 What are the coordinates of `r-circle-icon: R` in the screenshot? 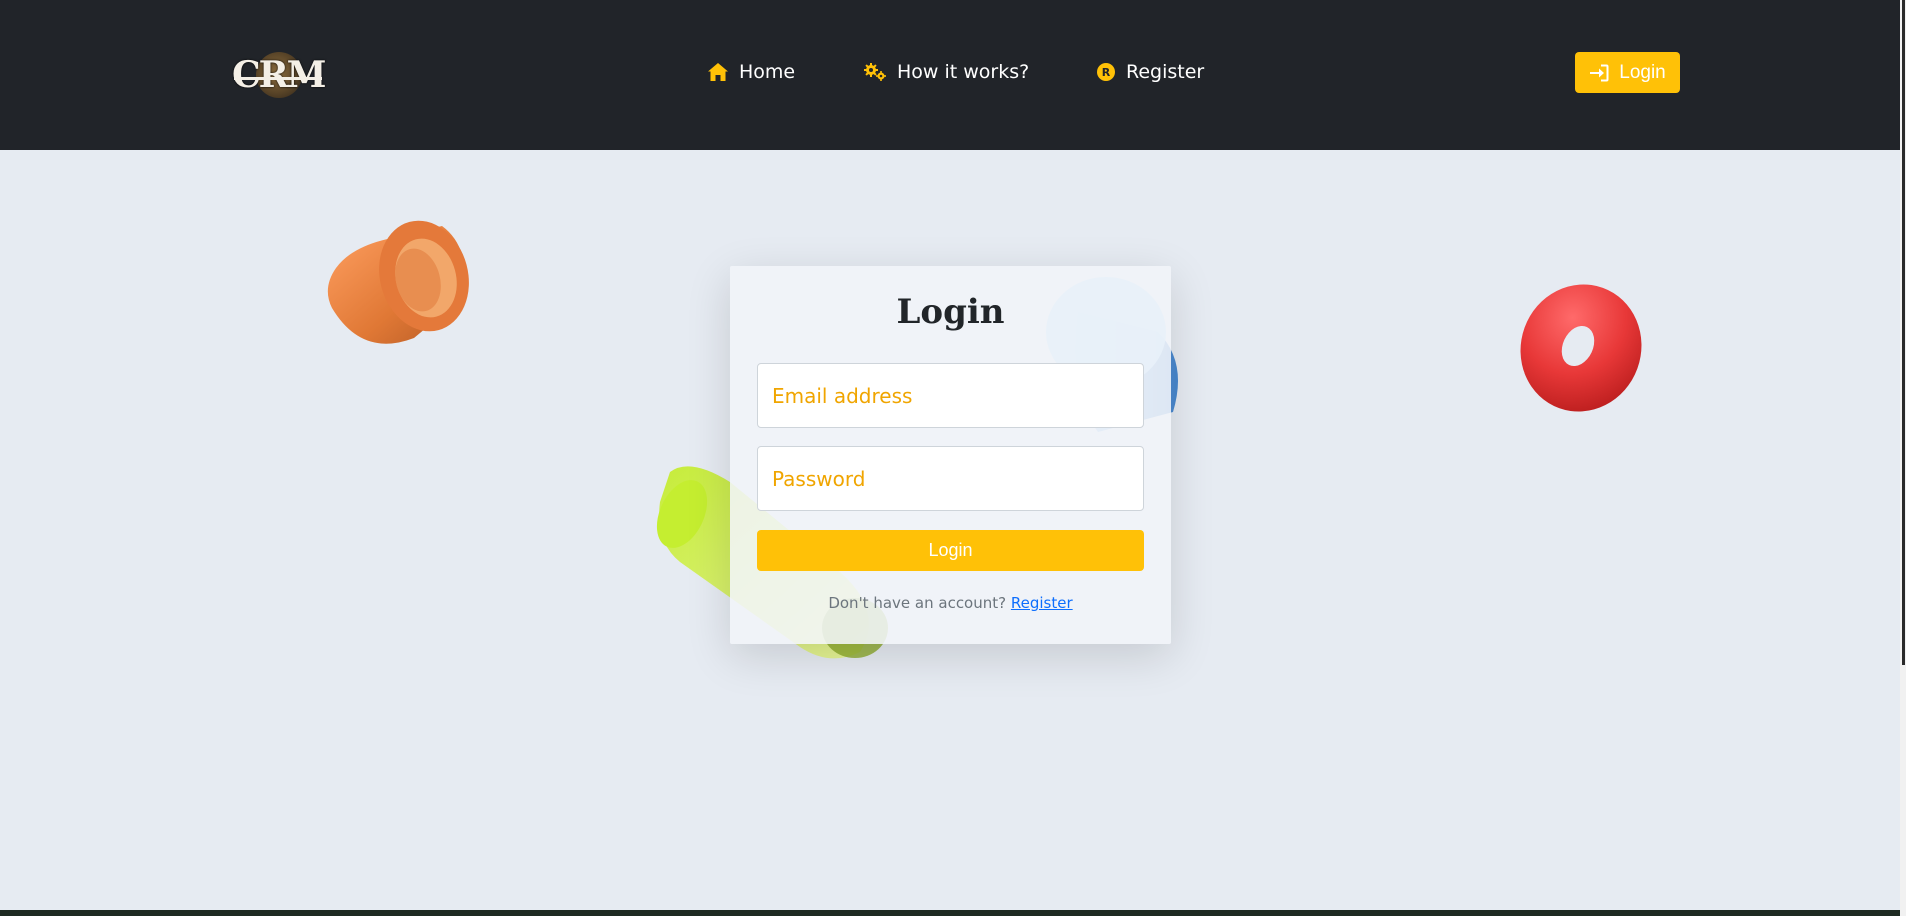 It's located at (1106, 72).